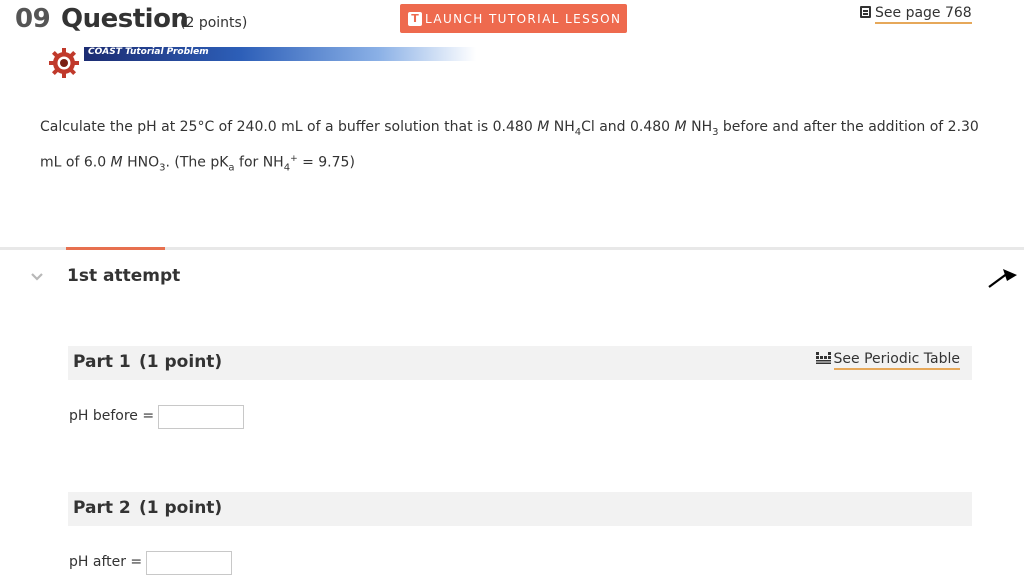 The image size is (1024, 582). I want to click on ph-before-input, so click(201, 417).